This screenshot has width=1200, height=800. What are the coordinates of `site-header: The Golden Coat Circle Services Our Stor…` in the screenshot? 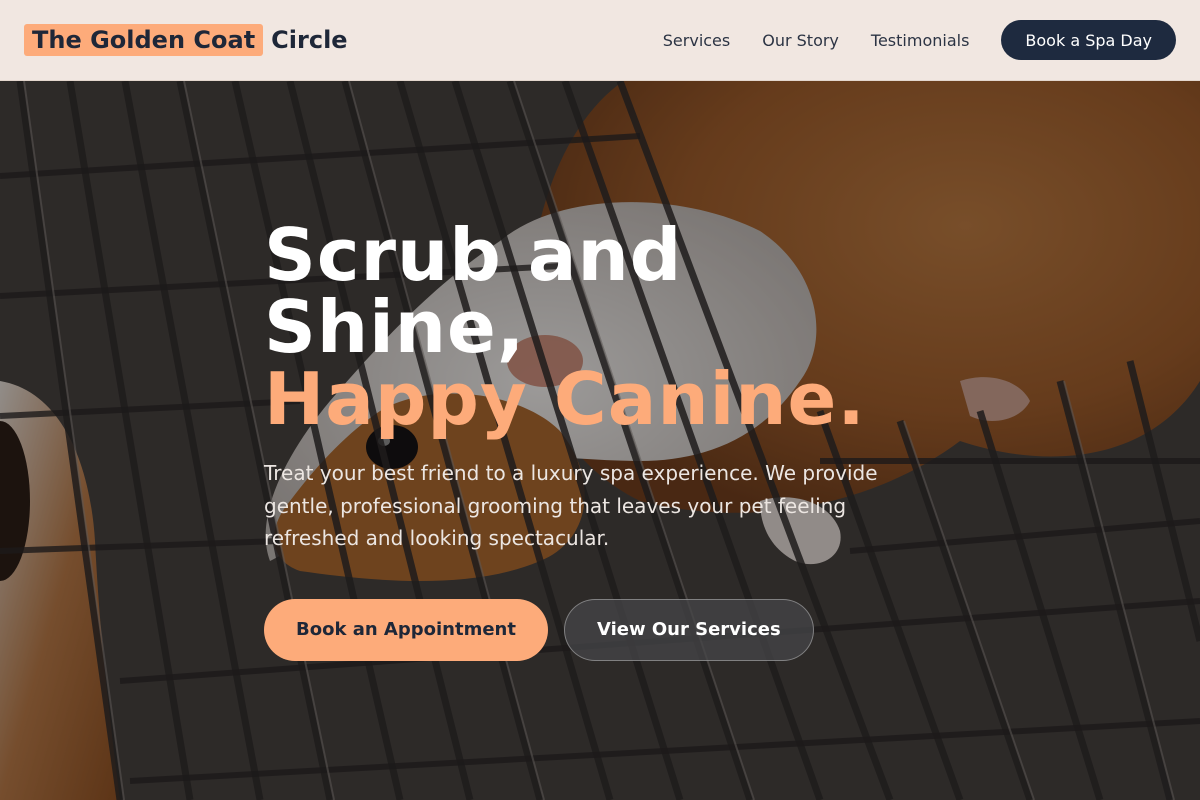 It's located at (600, 40).